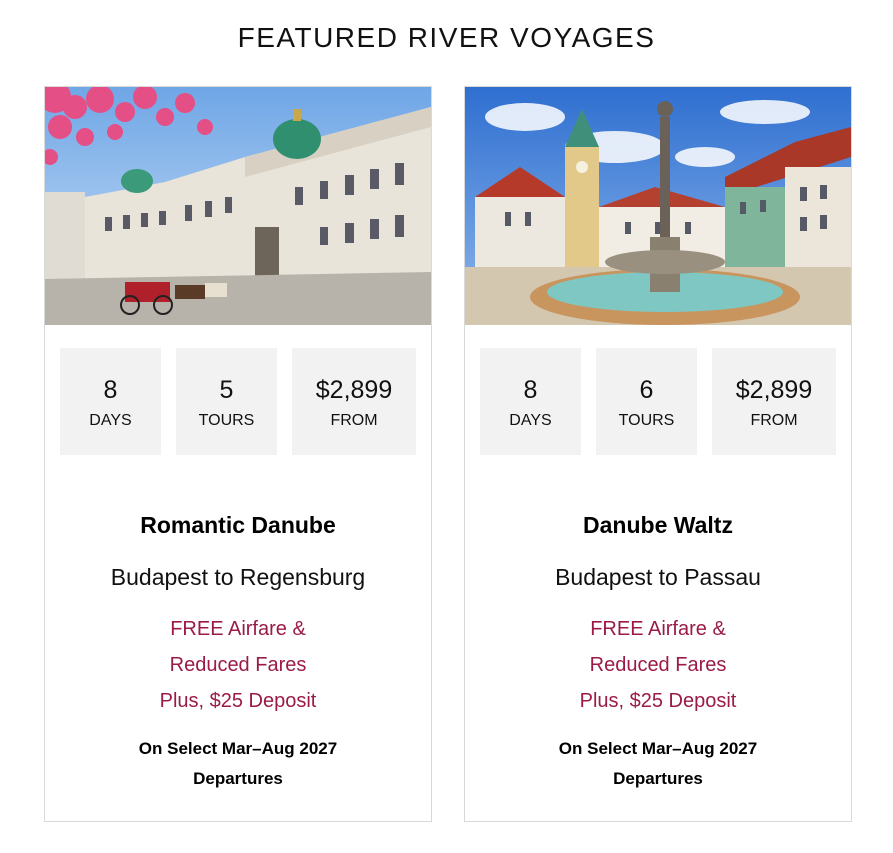  I want to click on page-title: FEATURED RIVER VOYAGES, so click(446, 37).